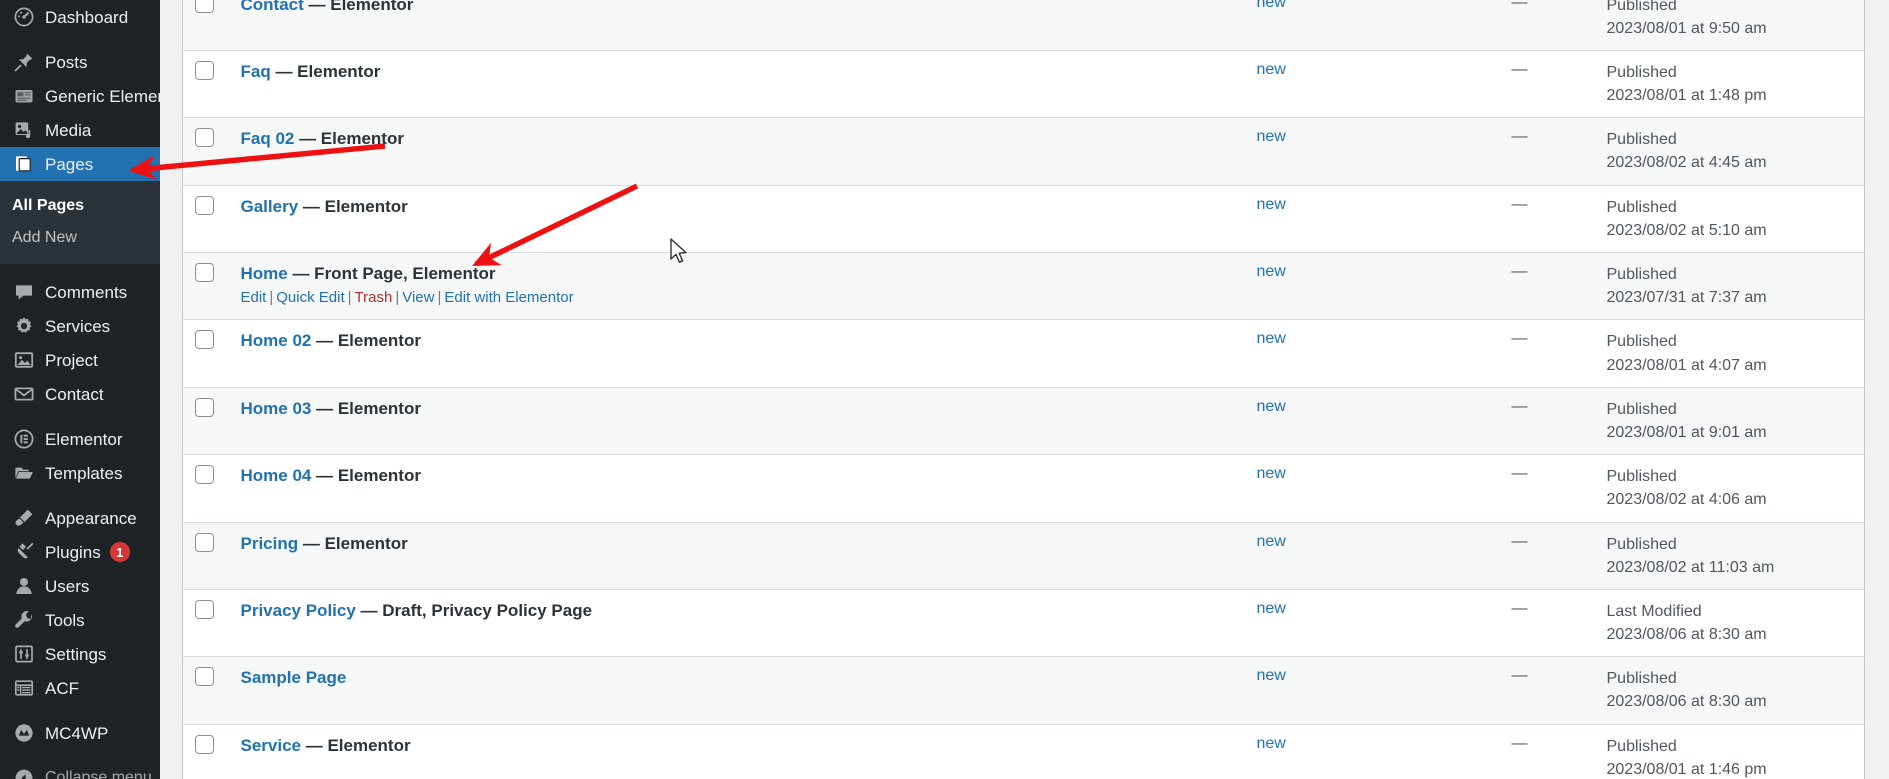  What do you see at coordinates (80, 130) in the screenshot?
I see `sidebar-item-media: Media` at bounding box center [80, 130].